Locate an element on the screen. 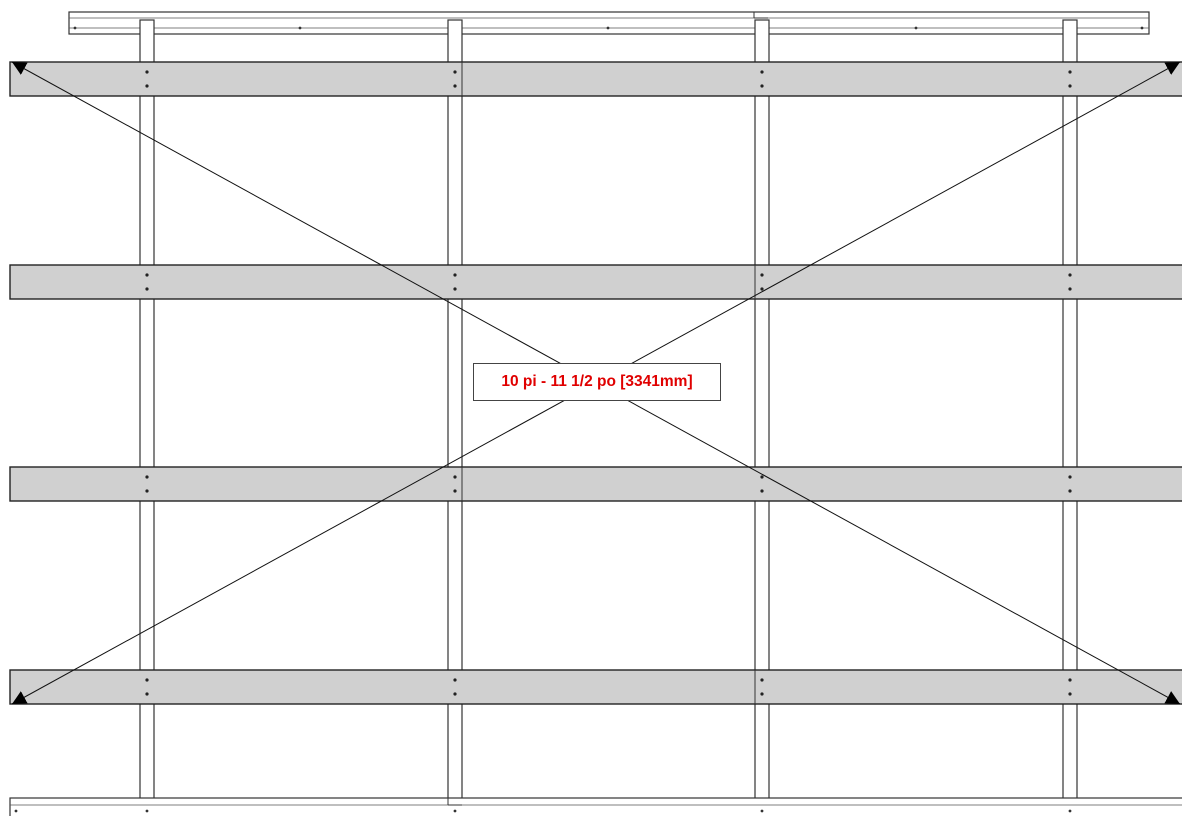 The image size is (1182, 816). dimension-label: 10 pi - 11 1/2 po [3341mm] is located at coordinates (597, 382).